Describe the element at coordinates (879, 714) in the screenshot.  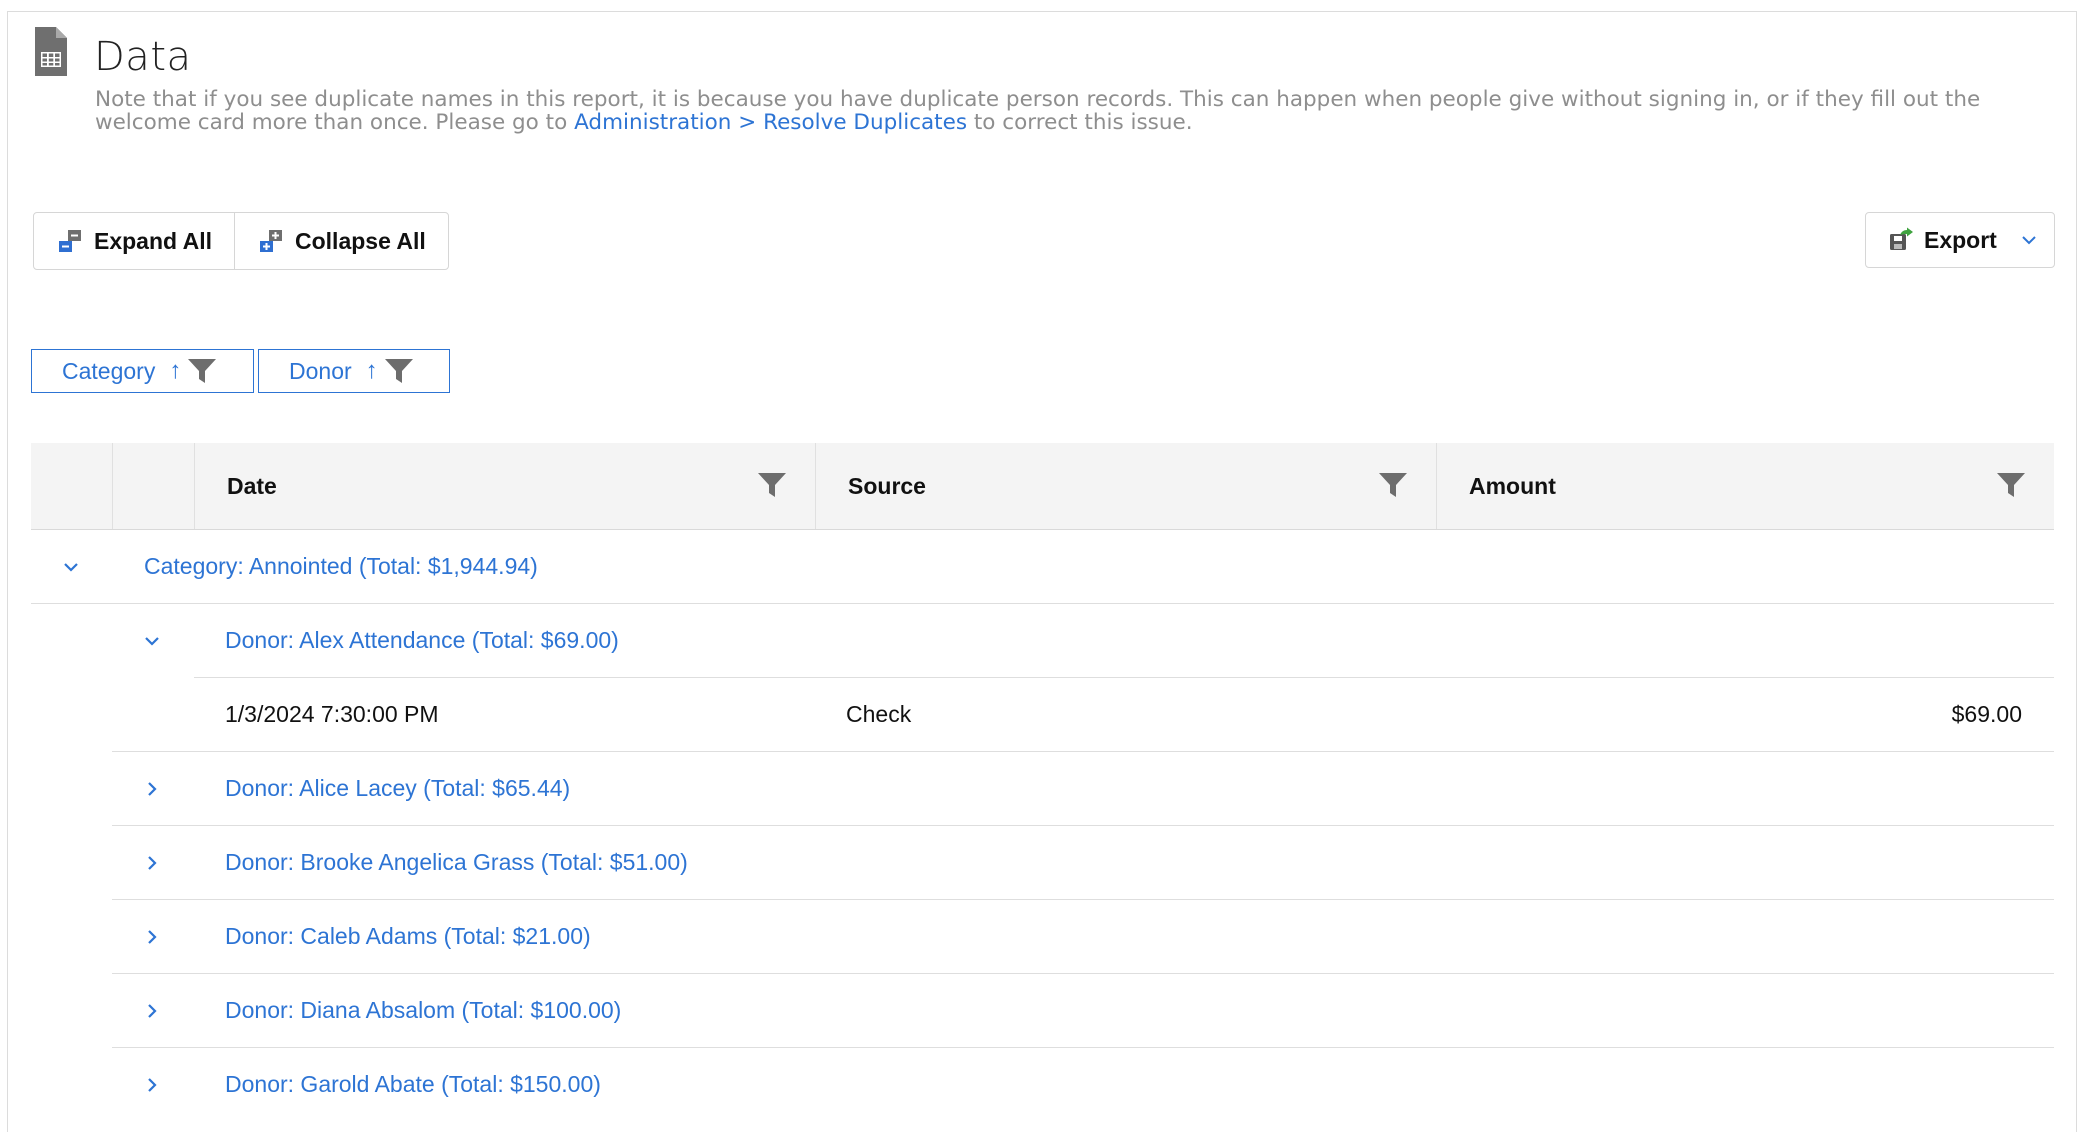
I see `cell-source: Check` at that location.